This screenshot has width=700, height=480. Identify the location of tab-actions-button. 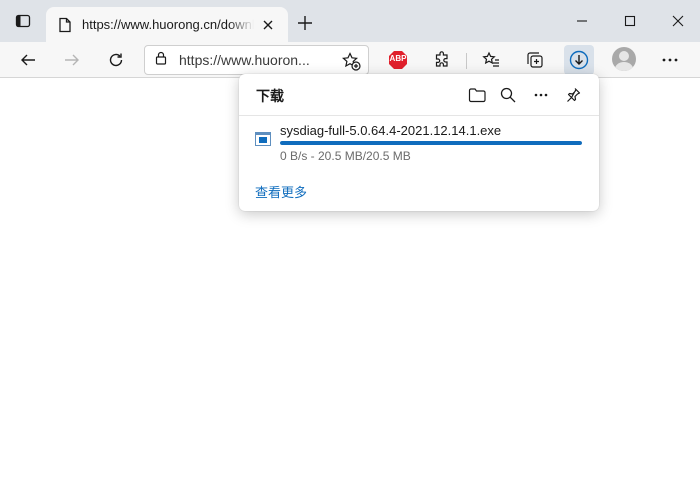
(23, 23).